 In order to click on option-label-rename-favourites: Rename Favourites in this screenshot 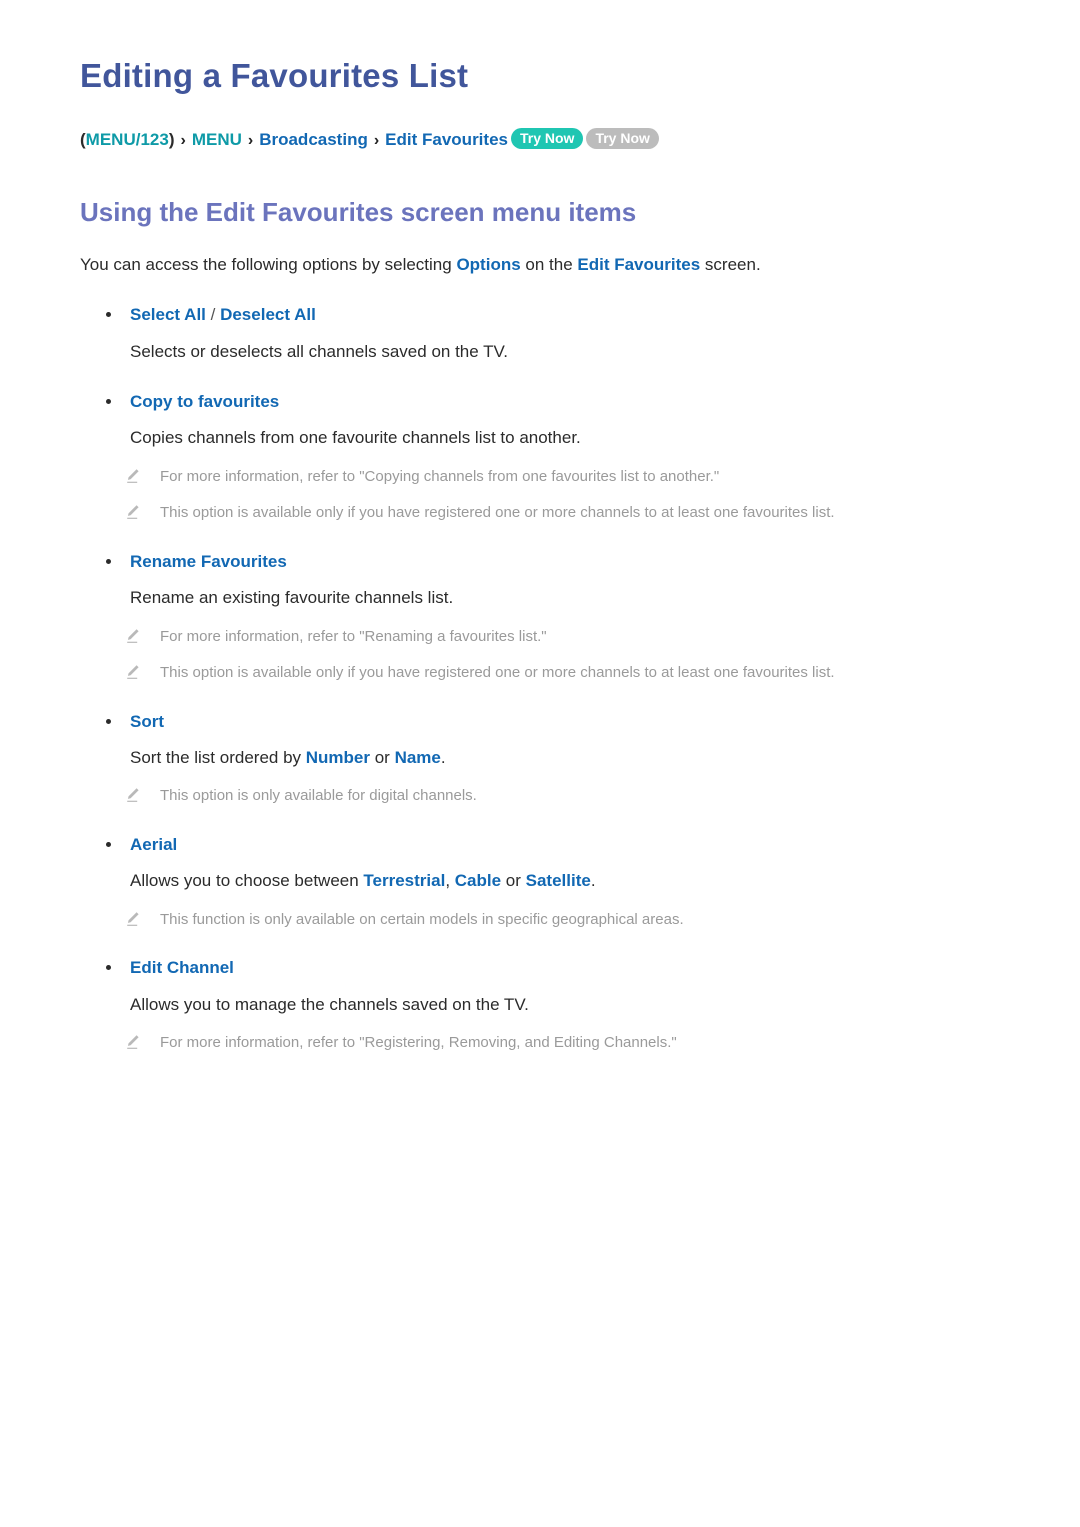, I will do `click(208, 561)`.